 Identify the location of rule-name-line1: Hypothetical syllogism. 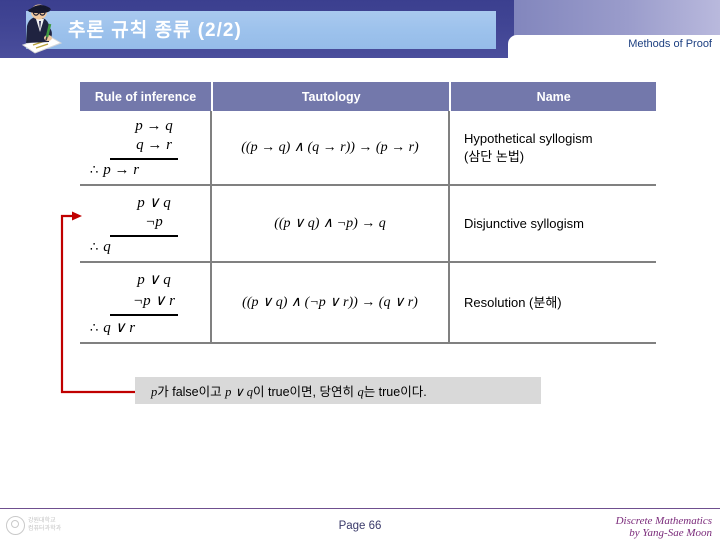
(528, 138).